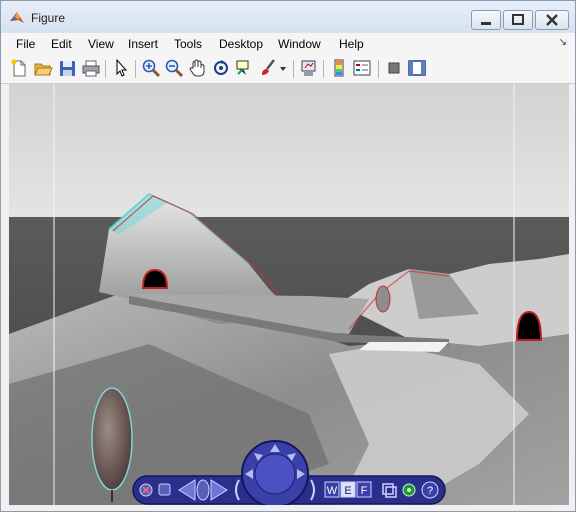 The width and height of the screenshot is (576, 512). Describe the element at coordinates (339, 68) in the screenshot. I see `colorbar-icon` at that location.